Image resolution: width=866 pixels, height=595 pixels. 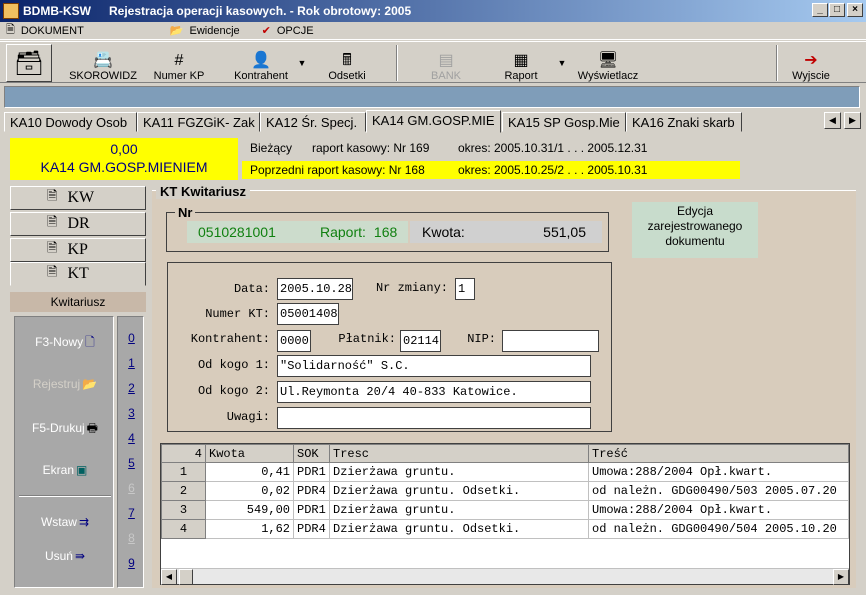 What do you see at coordinates (131, 563) in the screenshot?
I see `shortcut-9: 9` at bounding box center [131, 563].